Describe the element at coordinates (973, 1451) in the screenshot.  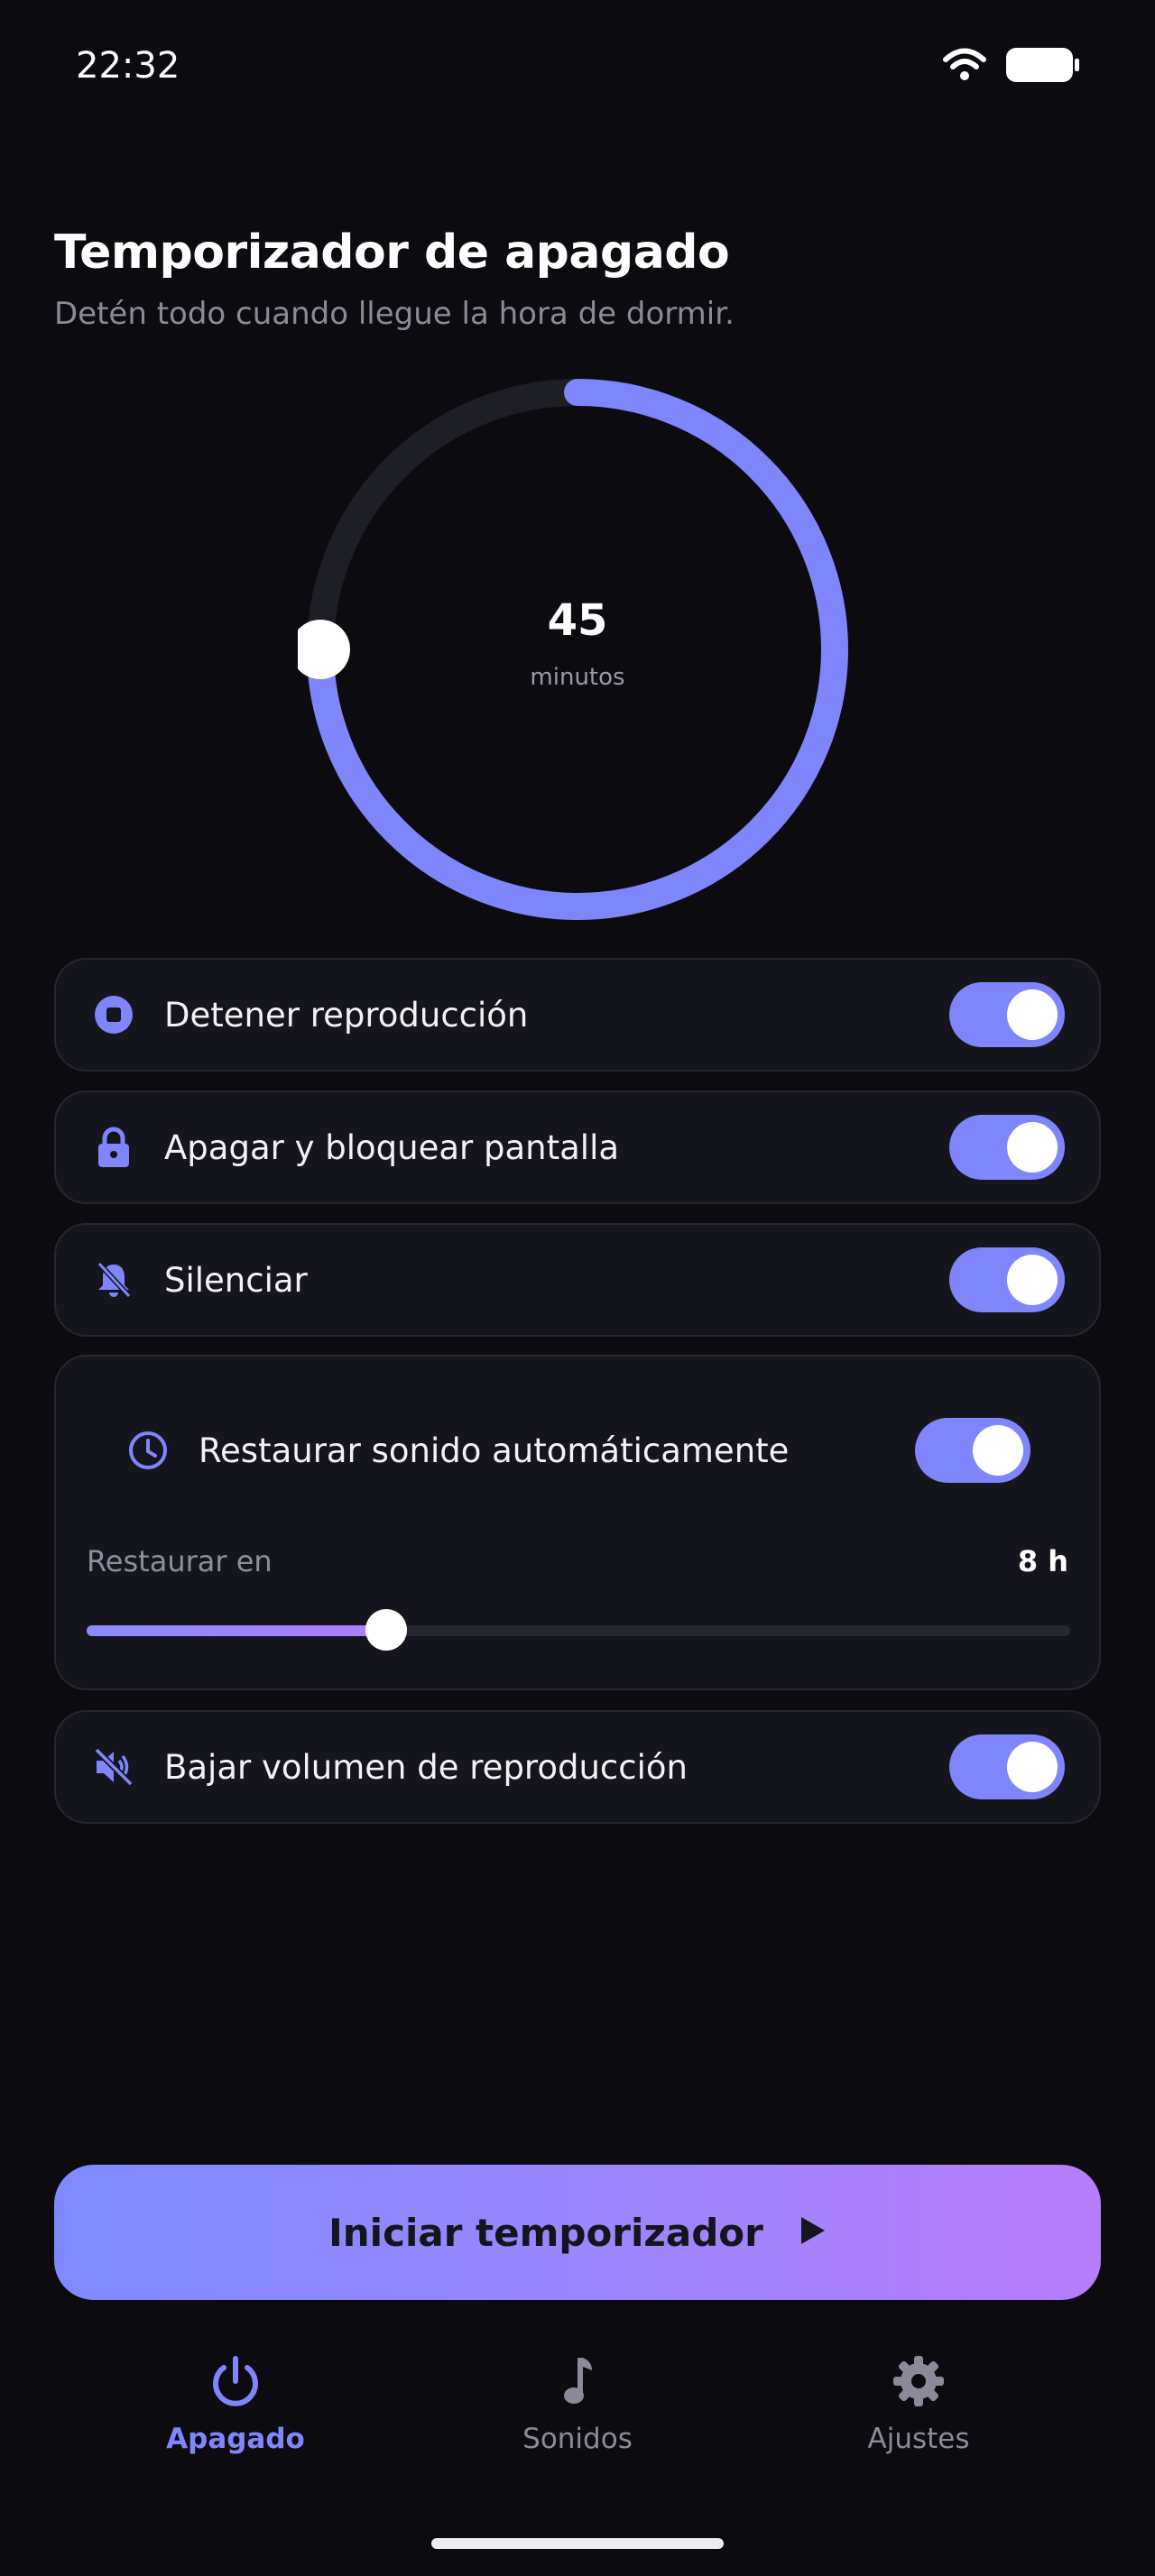
I see `restore-sound-toggle` at that location.